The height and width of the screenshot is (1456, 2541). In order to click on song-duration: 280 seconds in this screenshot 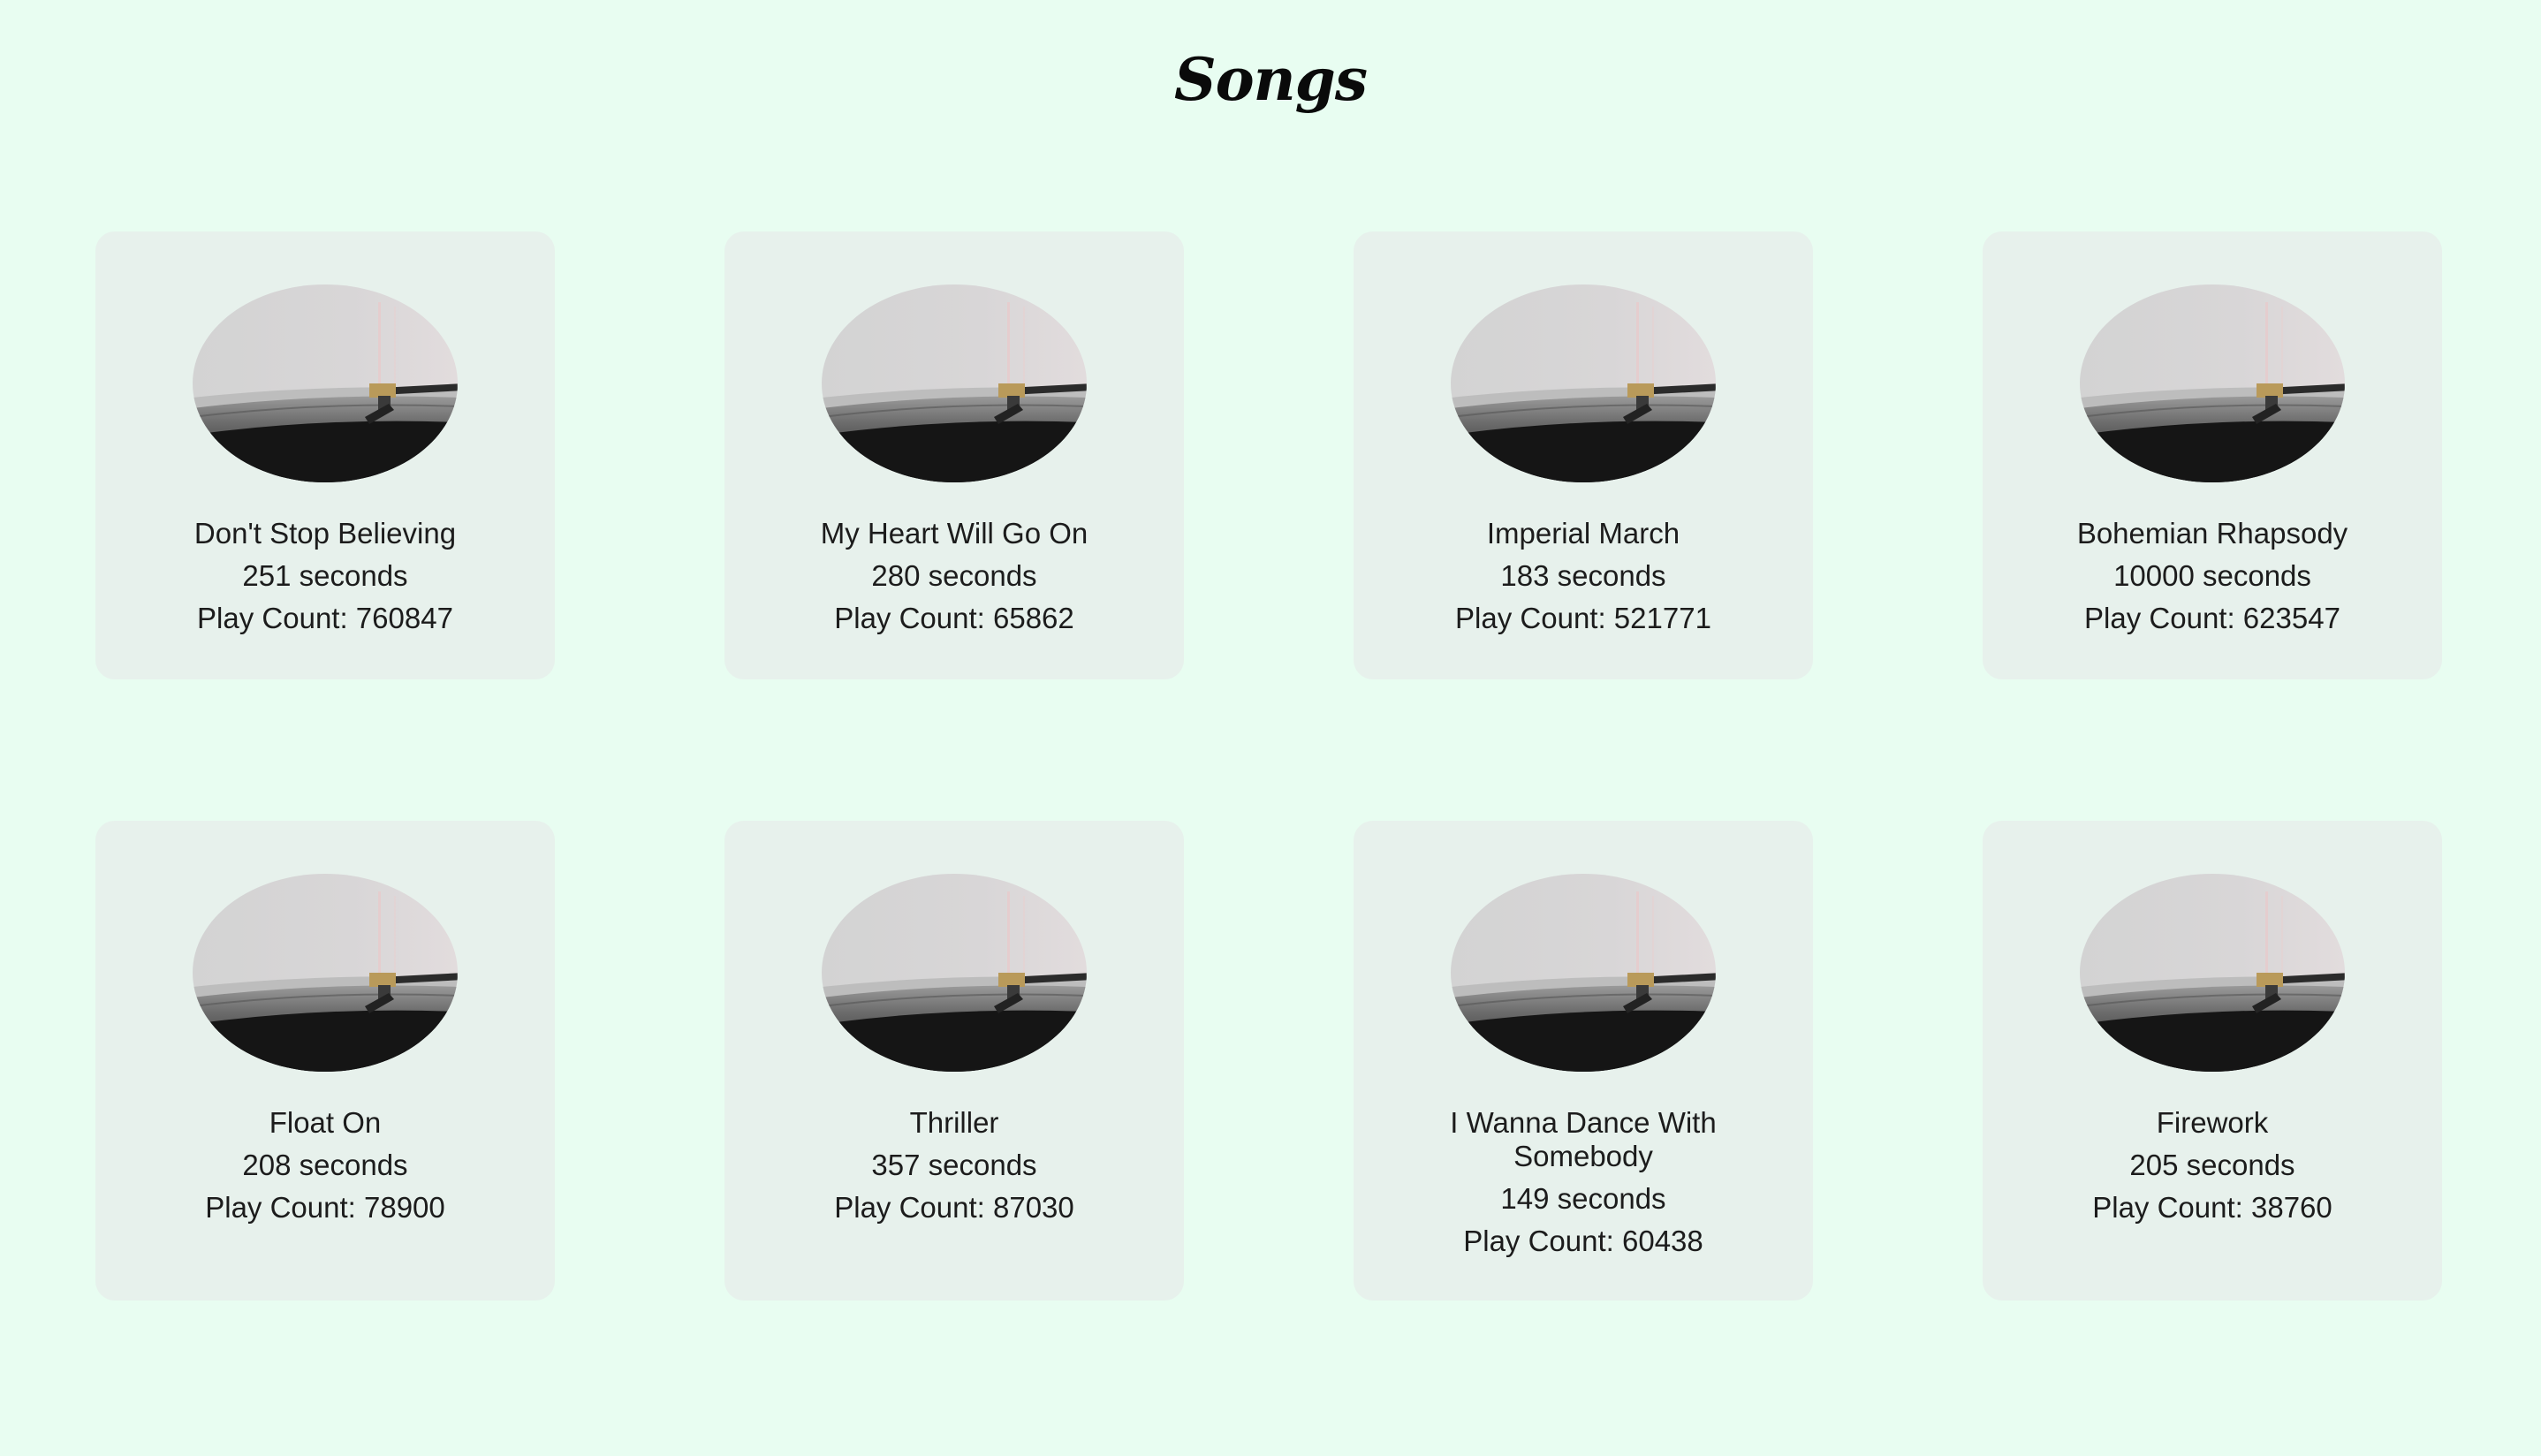, I will do `click(954, 575)`.